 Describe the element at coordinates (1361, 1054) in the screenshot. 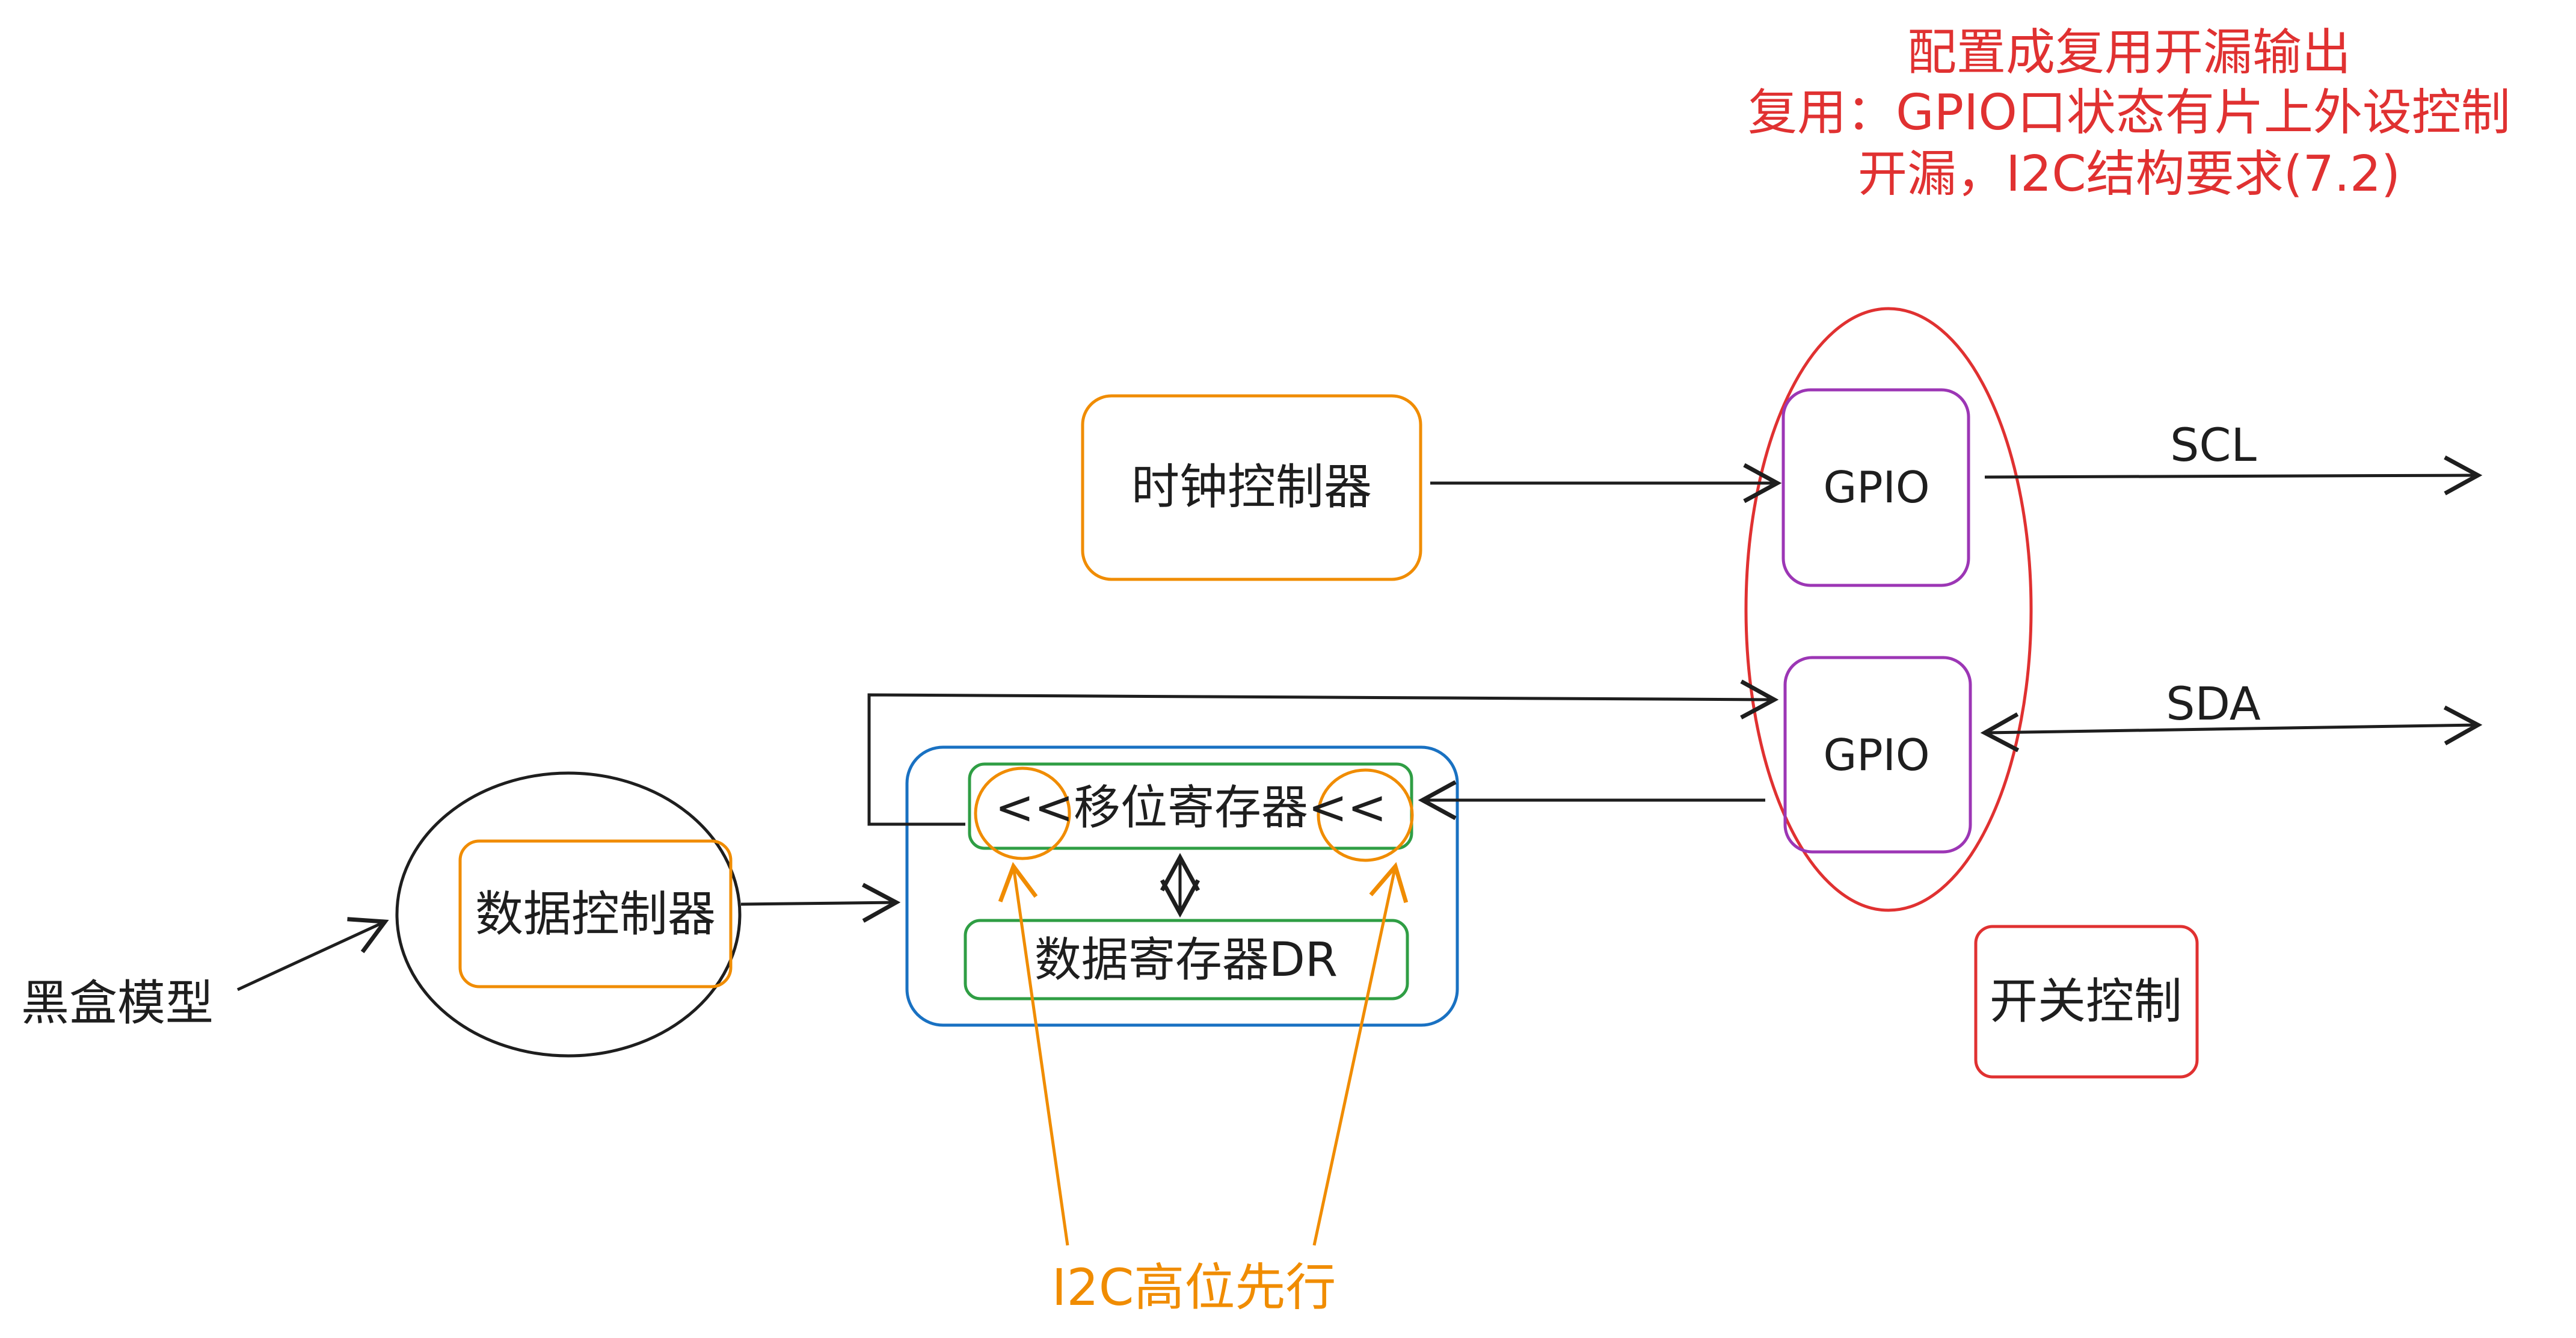

I see `msb-pointer-right` at that location.